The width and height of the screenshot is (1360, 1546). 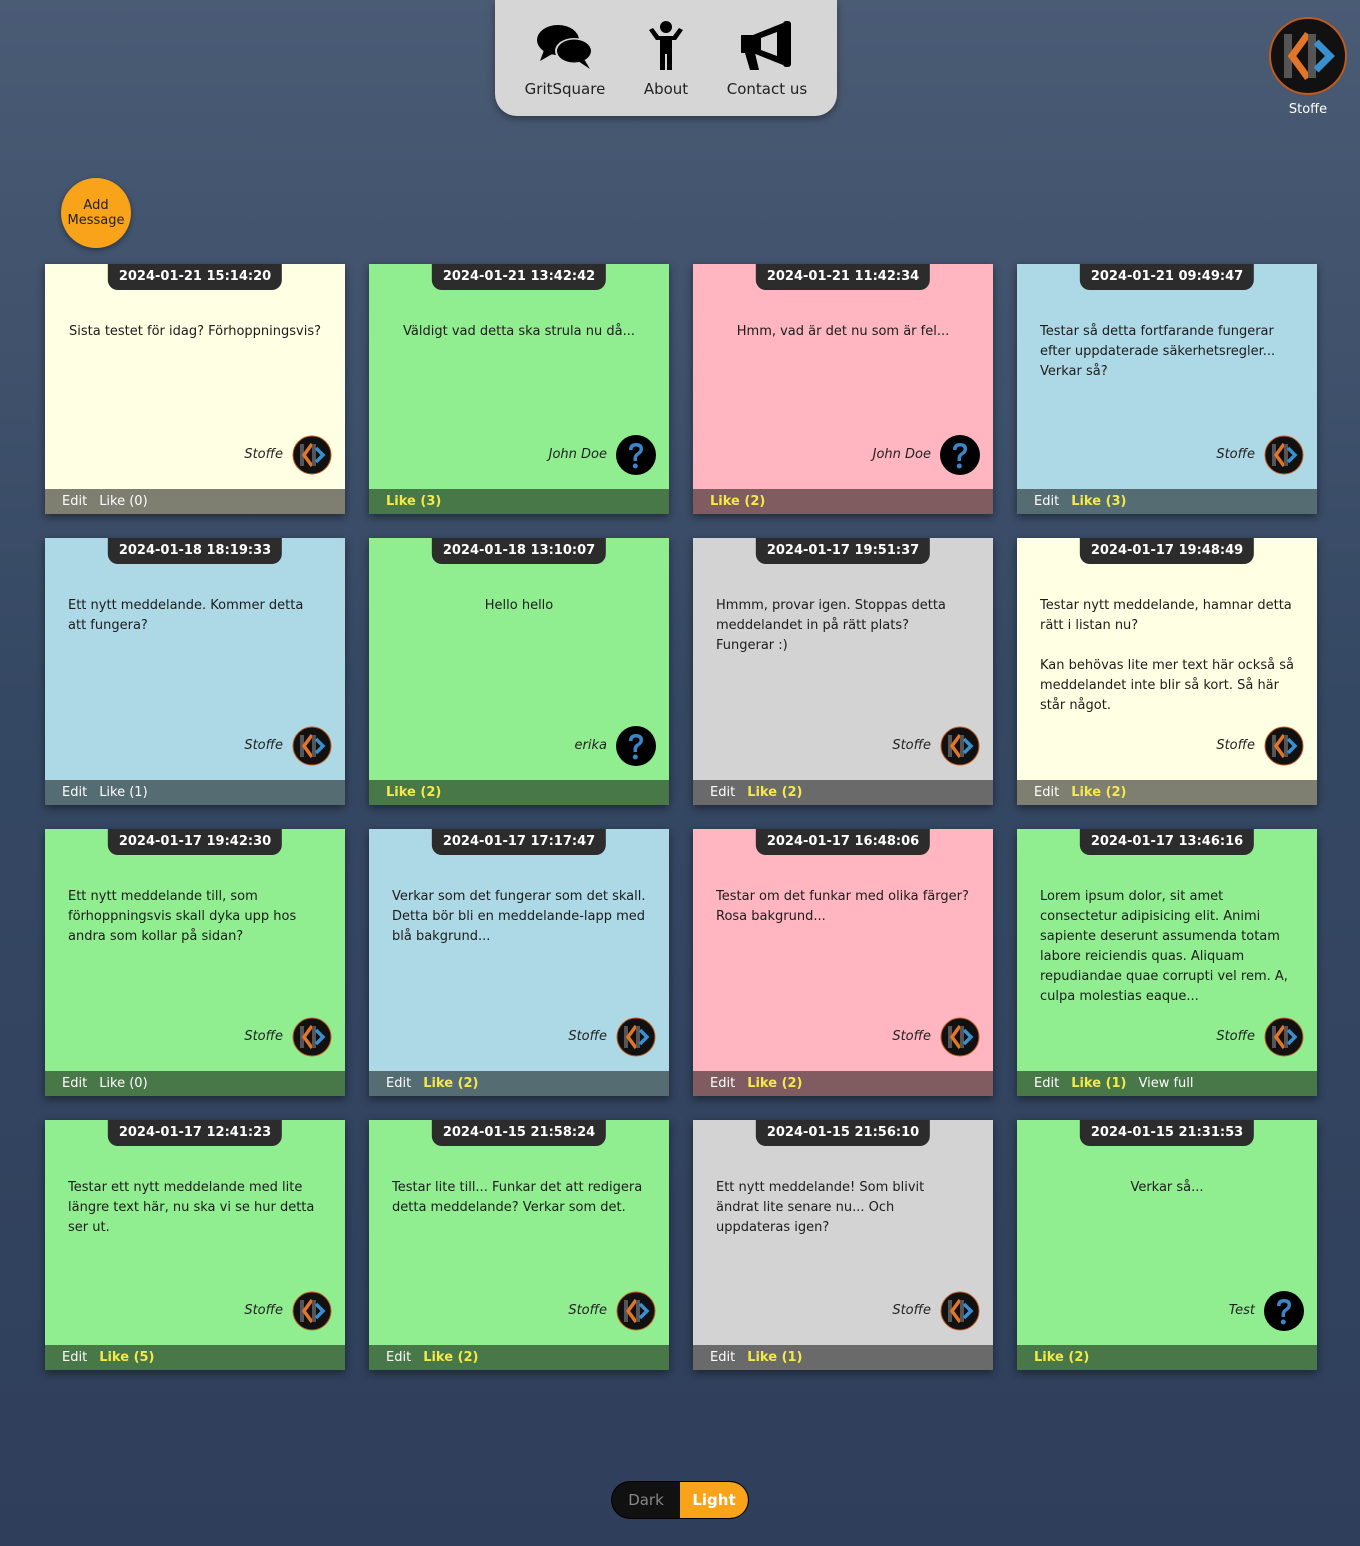 I want to click on megaphone-icon, so click(x=767, y=46).